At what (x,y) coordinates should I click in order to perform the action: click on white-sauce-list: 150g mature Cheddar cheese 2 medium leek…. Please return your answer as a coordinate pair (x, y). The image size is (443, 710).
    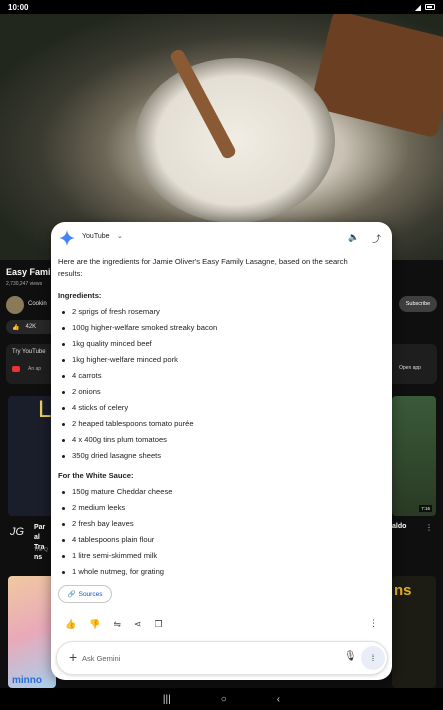
    Looking at the image, I should click on (218, 532).